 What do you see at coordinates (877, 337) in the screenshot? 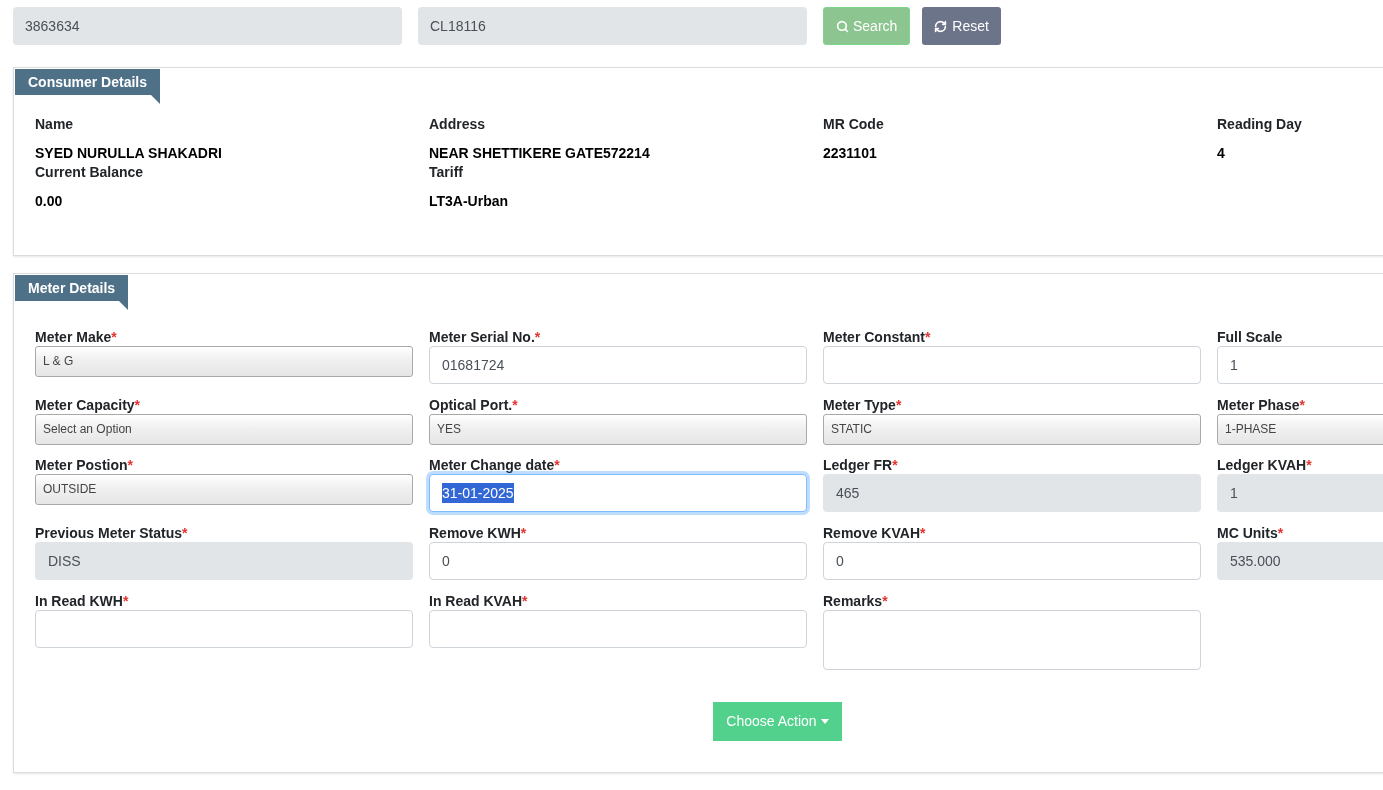
I see `field-label: Meter Constant*` at bounding box center [877, 337].